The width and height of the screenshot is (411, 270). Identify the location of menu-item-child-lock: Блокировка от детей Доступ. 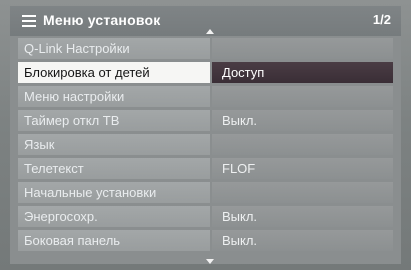
(205, 72).